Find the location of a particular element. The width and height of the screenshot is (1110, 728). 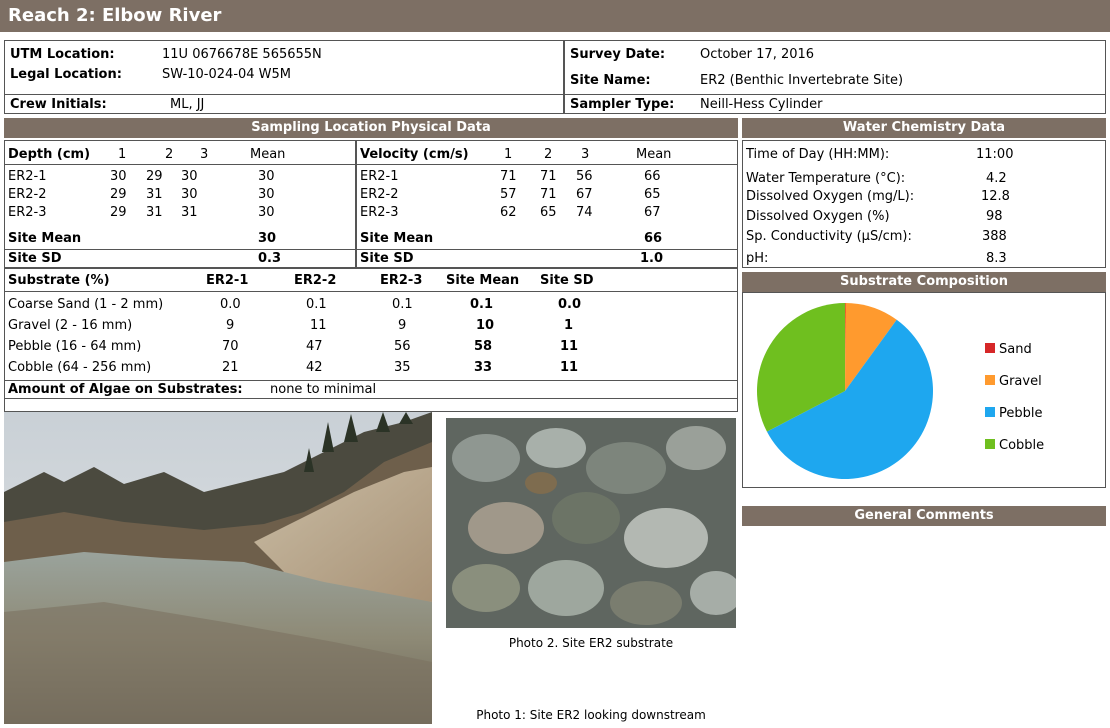

water-label: Sp. Conductivity (µS/cm): is located at coordinates (829, 236).